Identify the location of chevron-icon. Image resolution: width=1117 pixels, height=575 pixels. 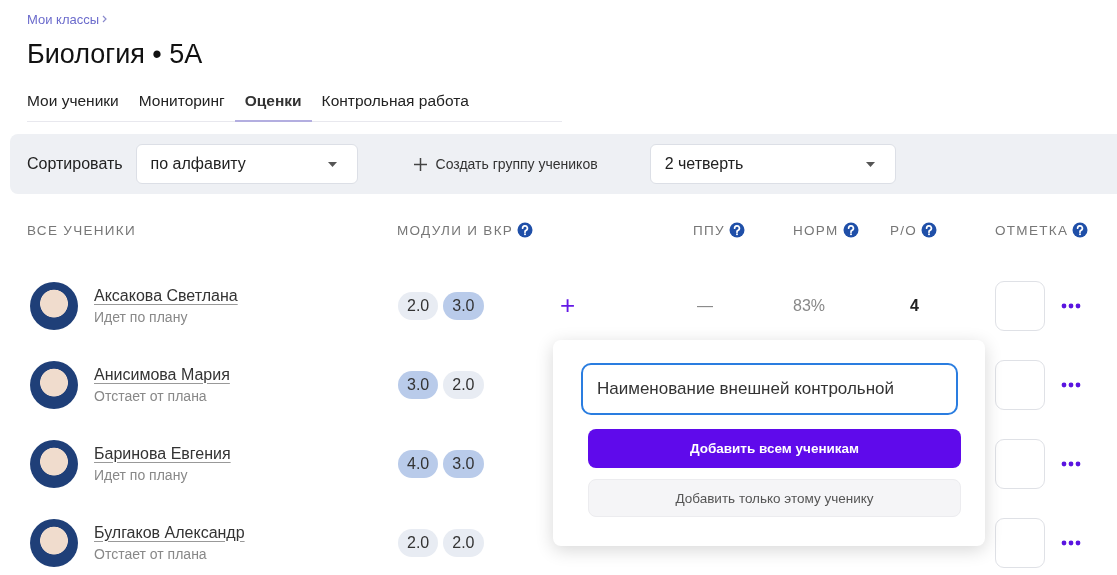
(105, 19).